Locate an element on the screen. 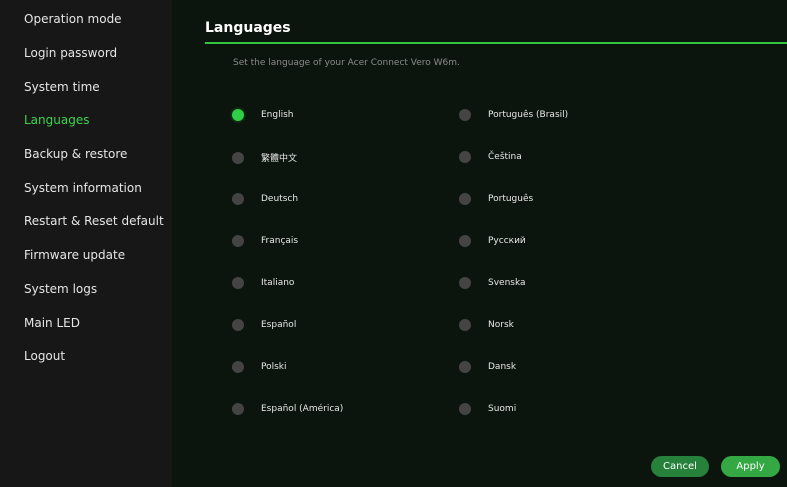  language-option-francais: Français is located at coordinates (265, 241).